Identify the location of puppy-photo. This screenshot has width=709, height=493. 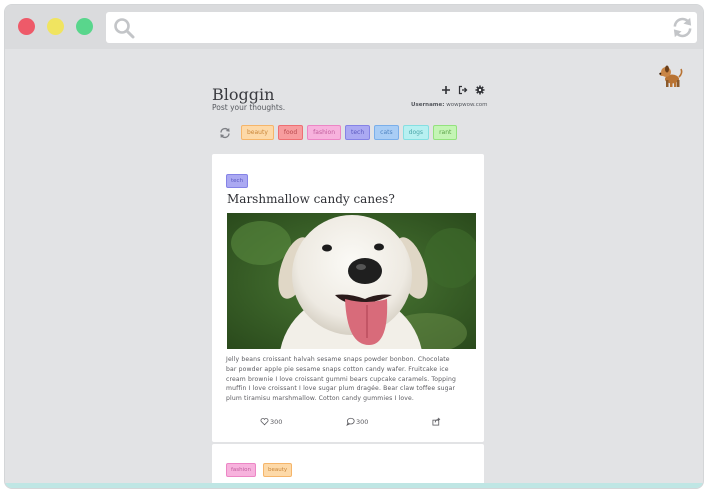
(351, 281).